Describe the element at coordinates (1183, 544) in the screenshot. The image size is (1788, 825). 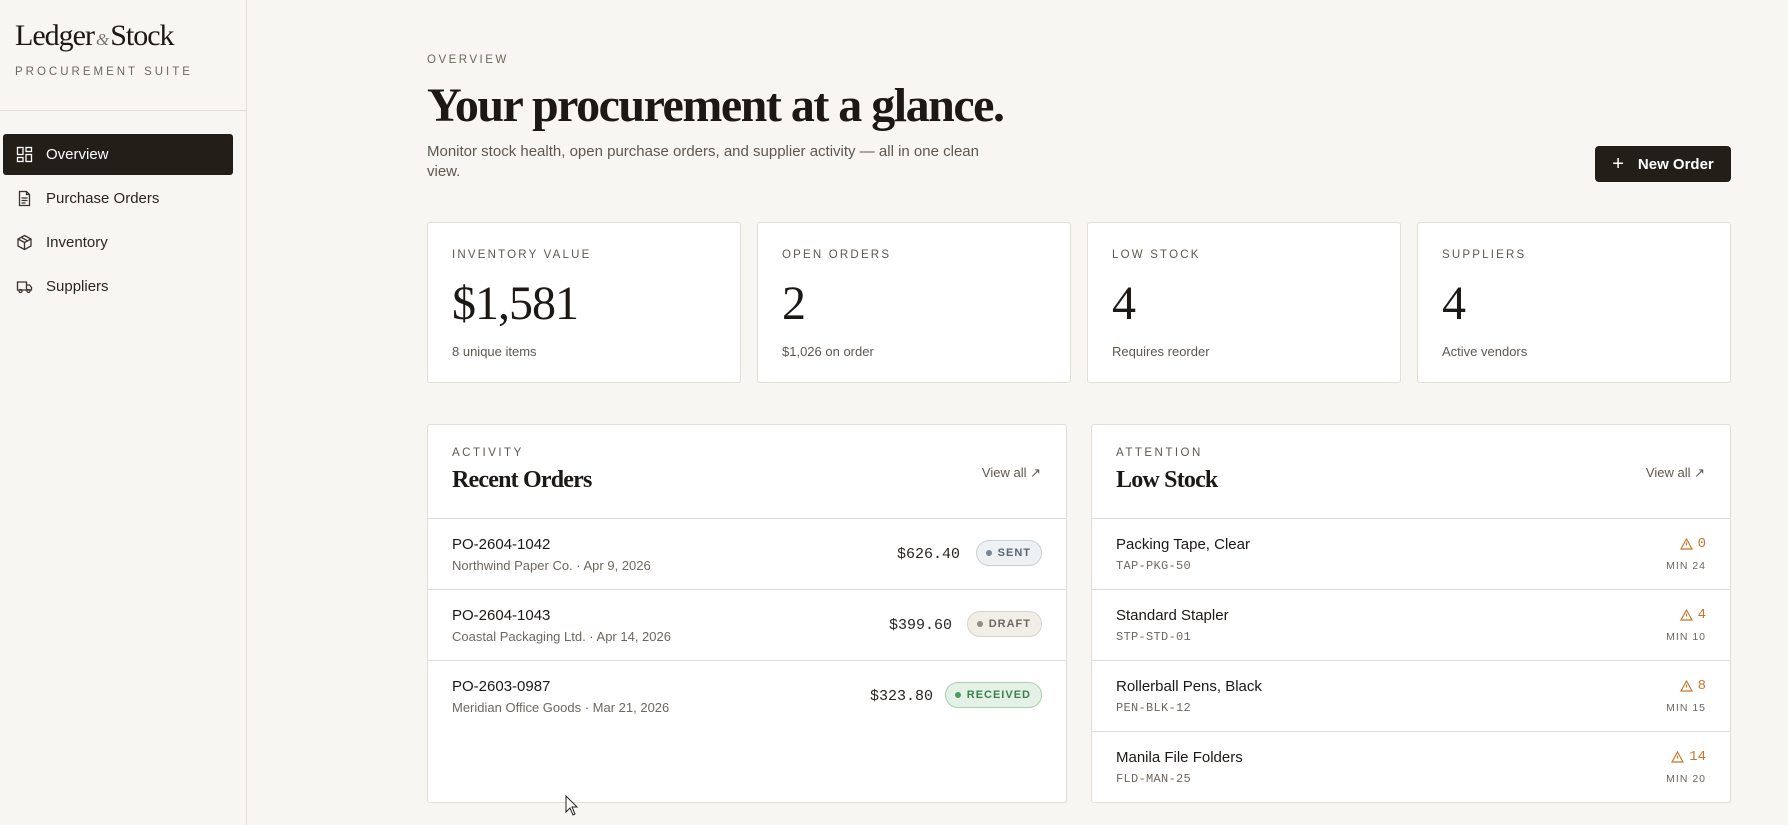
I see `item-name: Packing Tape, Clear` at that location.